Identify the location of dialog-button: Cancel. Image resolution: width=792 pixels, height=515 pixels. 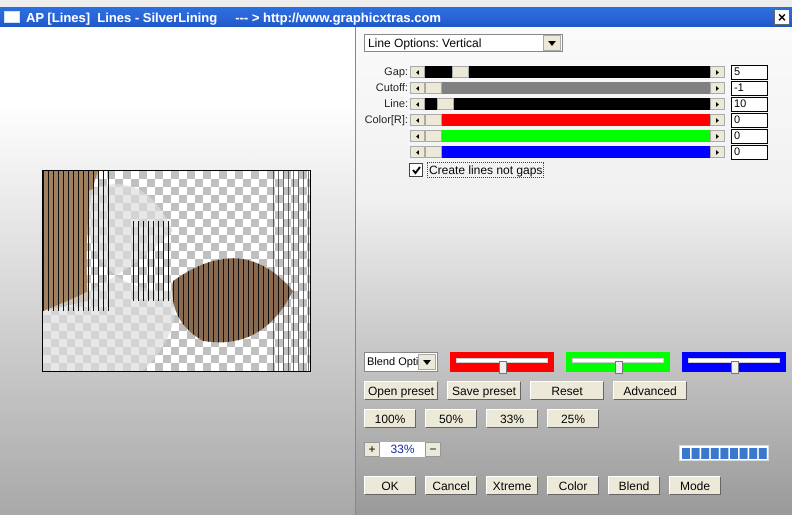
(451, 485).